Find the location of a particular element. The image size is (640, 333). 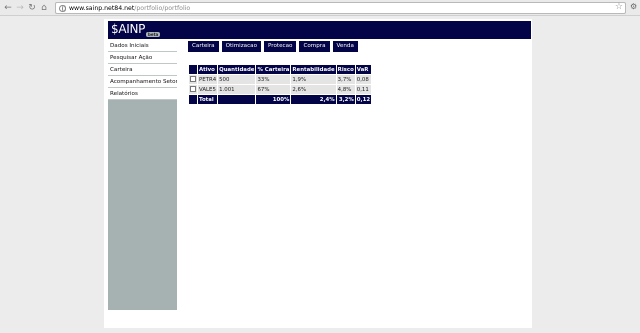

var-cell: 0,11 is located at coordinates (363, 89).